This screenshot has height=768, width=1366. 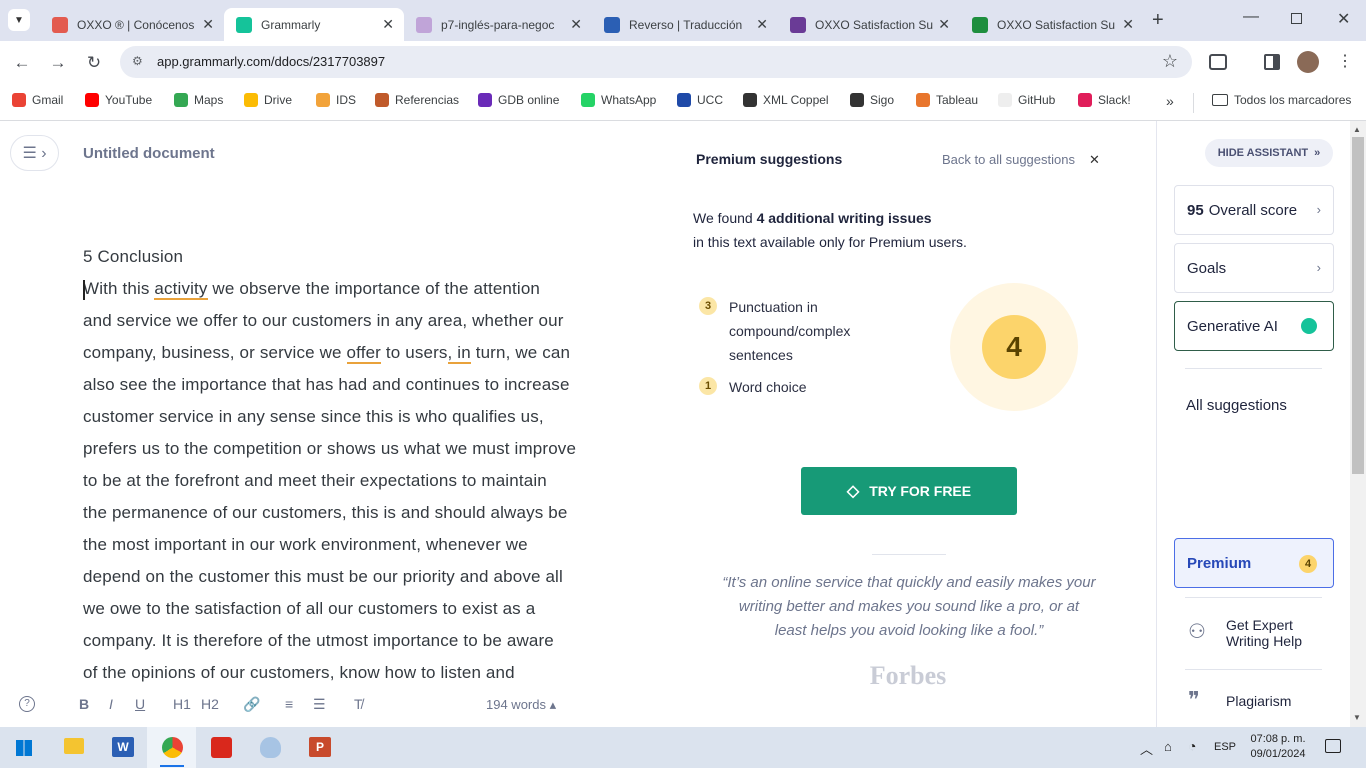 What do you see at coordinates (182, 704) in the screenshot?
I see `heading1-button: H1` at bounding box center [182, 704].